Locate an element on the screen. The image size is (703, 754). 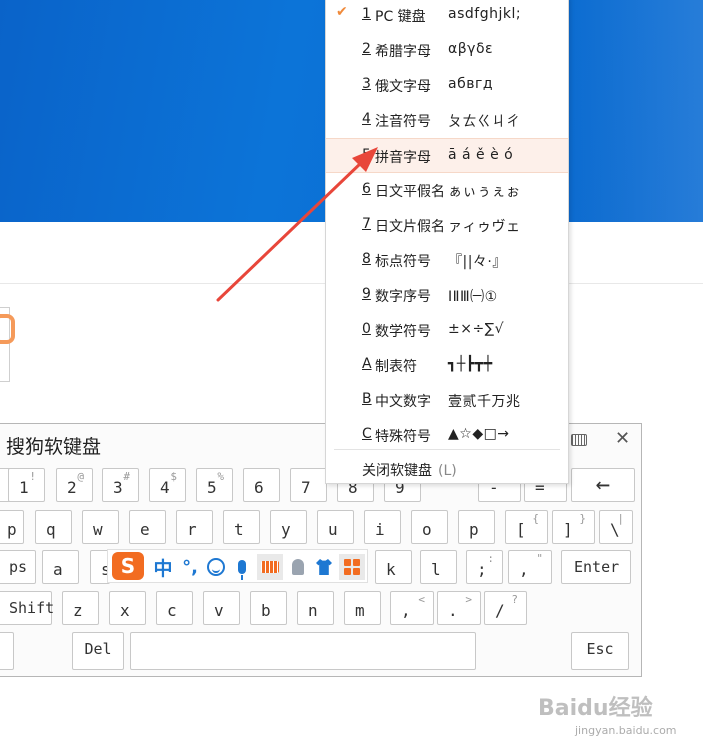
watermark: Baidu经验 is located at coordinates (595, 706).